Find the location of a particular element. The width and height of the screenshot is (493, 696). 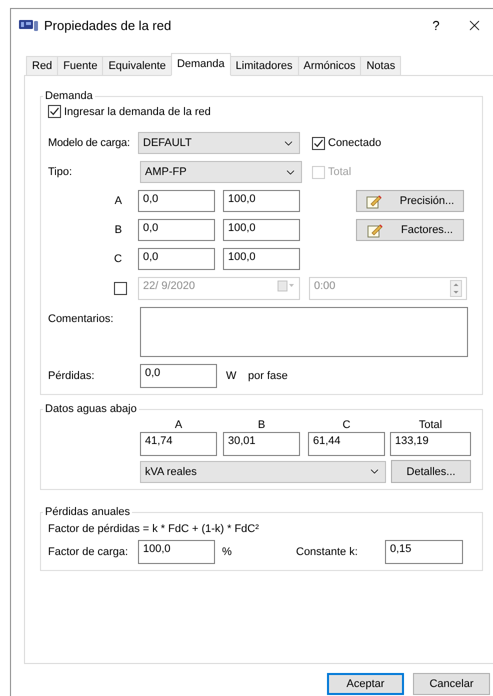

help-button: ? is located at coordinates (436, 25).